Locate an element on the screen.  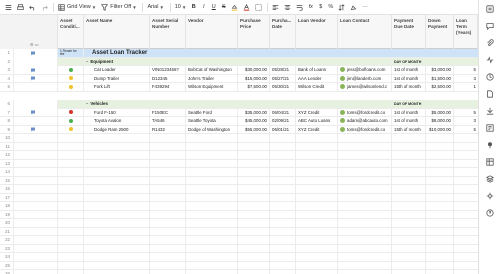
date-cell: 05/27/21 is located at coordinates (283, 78).